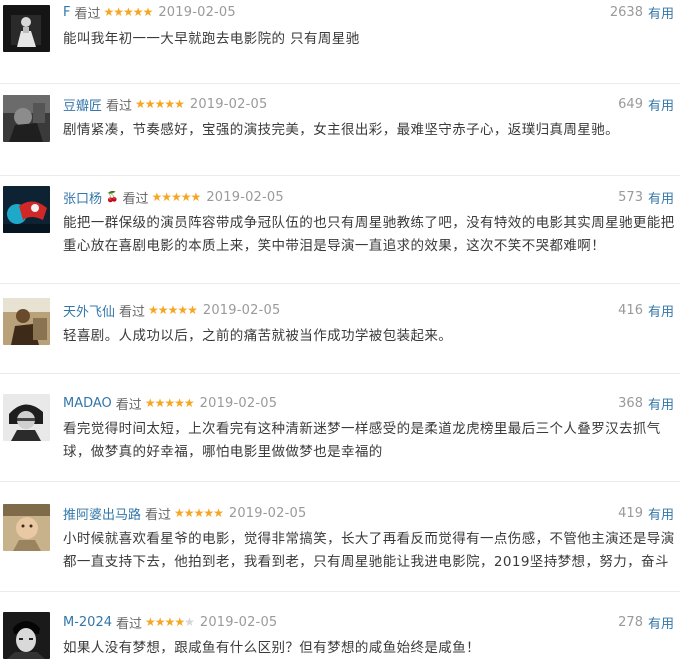  What do you see at coordinates (630, 403) in the screenshot?
I see `vote-count: 368` at bounding box center [630, 403].